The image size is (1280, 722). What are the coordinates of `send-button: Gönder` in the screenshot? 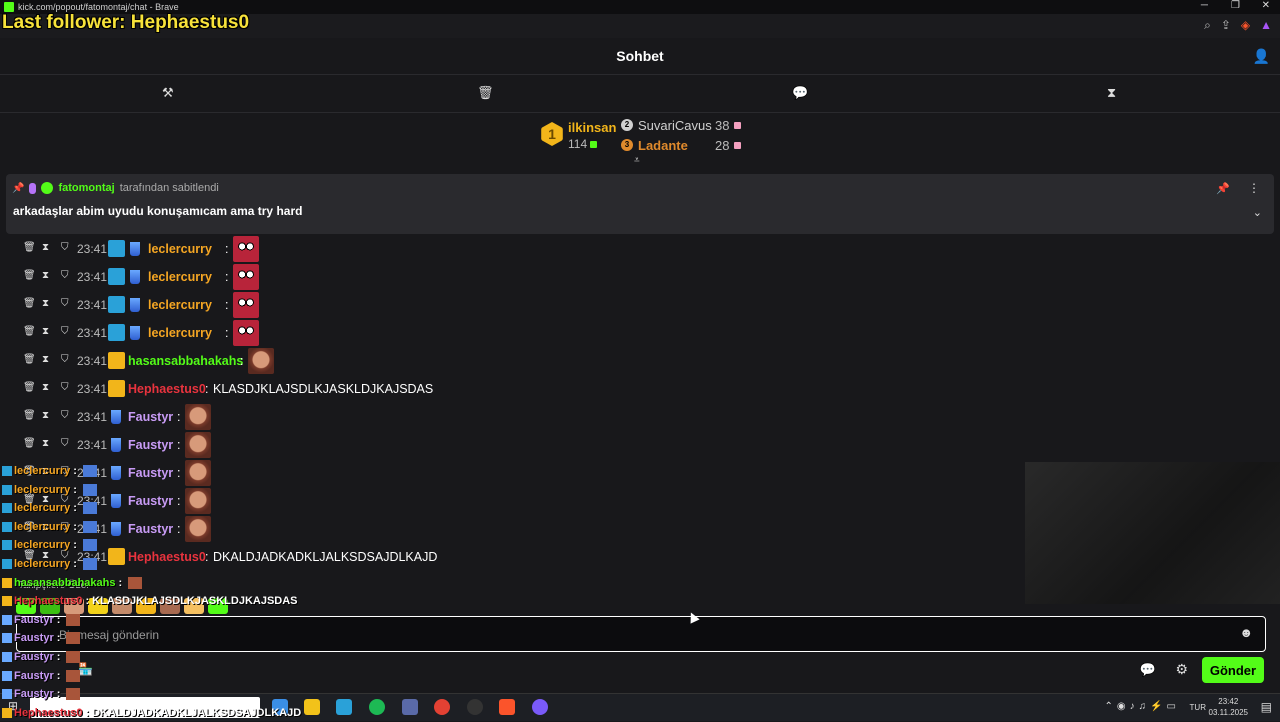 It's located at (1233, 670).